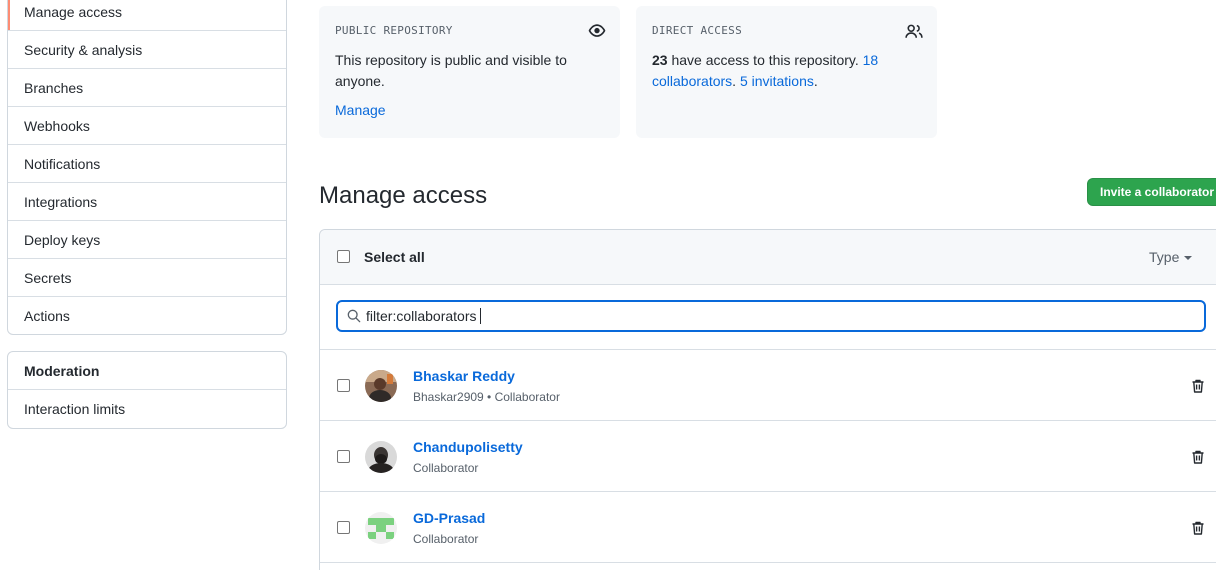 The height and width of the screenshot is (570, 1216). I want to click on sidebar-item-security-analysis: Security & analysis, so click(147, 50).